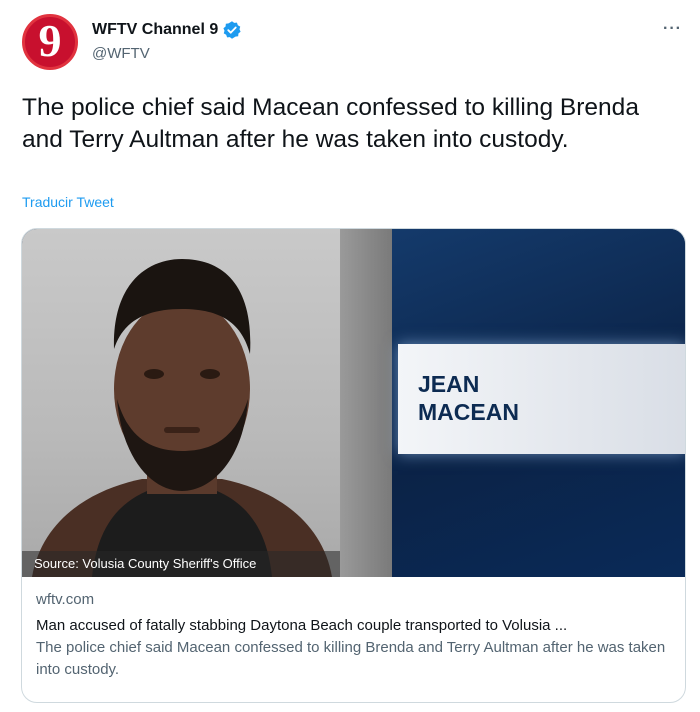 The width and height of the screenshot is (700, 712). Describe the element at coordinates (672, 29) in the screenshot. I see `more-options-icon: ···` at that location.